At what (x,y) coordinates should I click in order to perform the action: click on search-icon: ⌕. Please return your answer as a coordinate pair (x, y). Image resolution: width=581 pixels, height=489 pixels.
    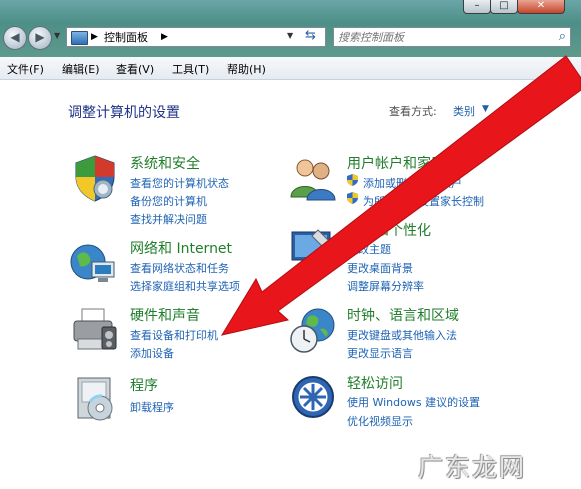
    Looking at the image, I should click on (562, 36).